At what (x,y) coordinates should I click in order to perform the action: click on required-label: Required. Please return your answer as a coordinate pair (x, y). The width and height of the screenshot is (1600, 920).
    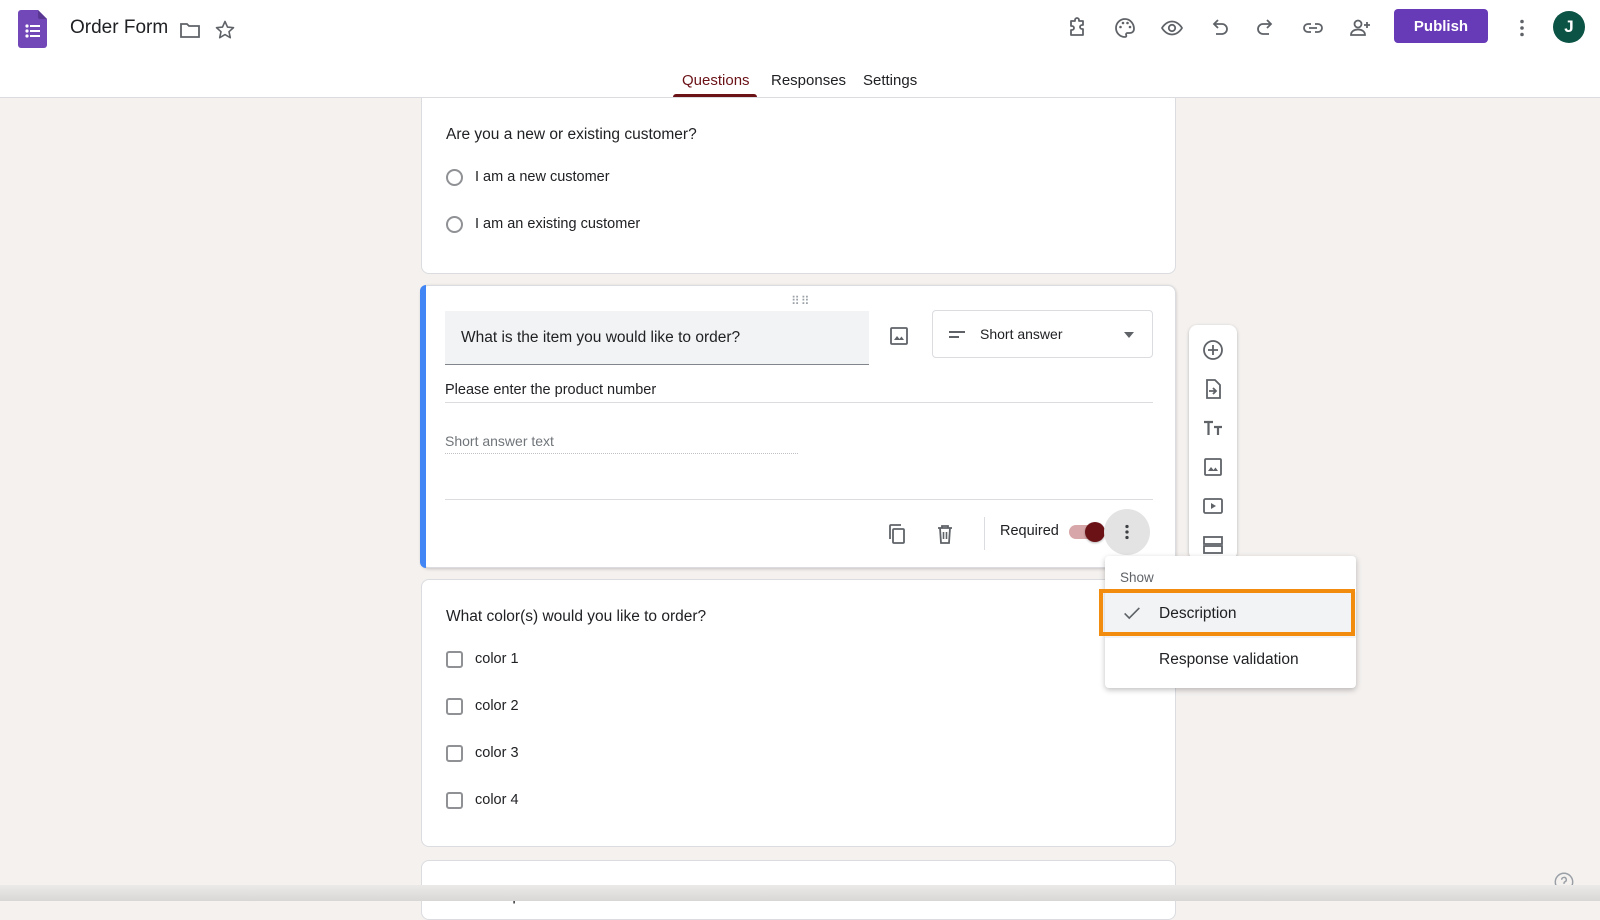
    Looking at the image, I should click on (1029, 531).